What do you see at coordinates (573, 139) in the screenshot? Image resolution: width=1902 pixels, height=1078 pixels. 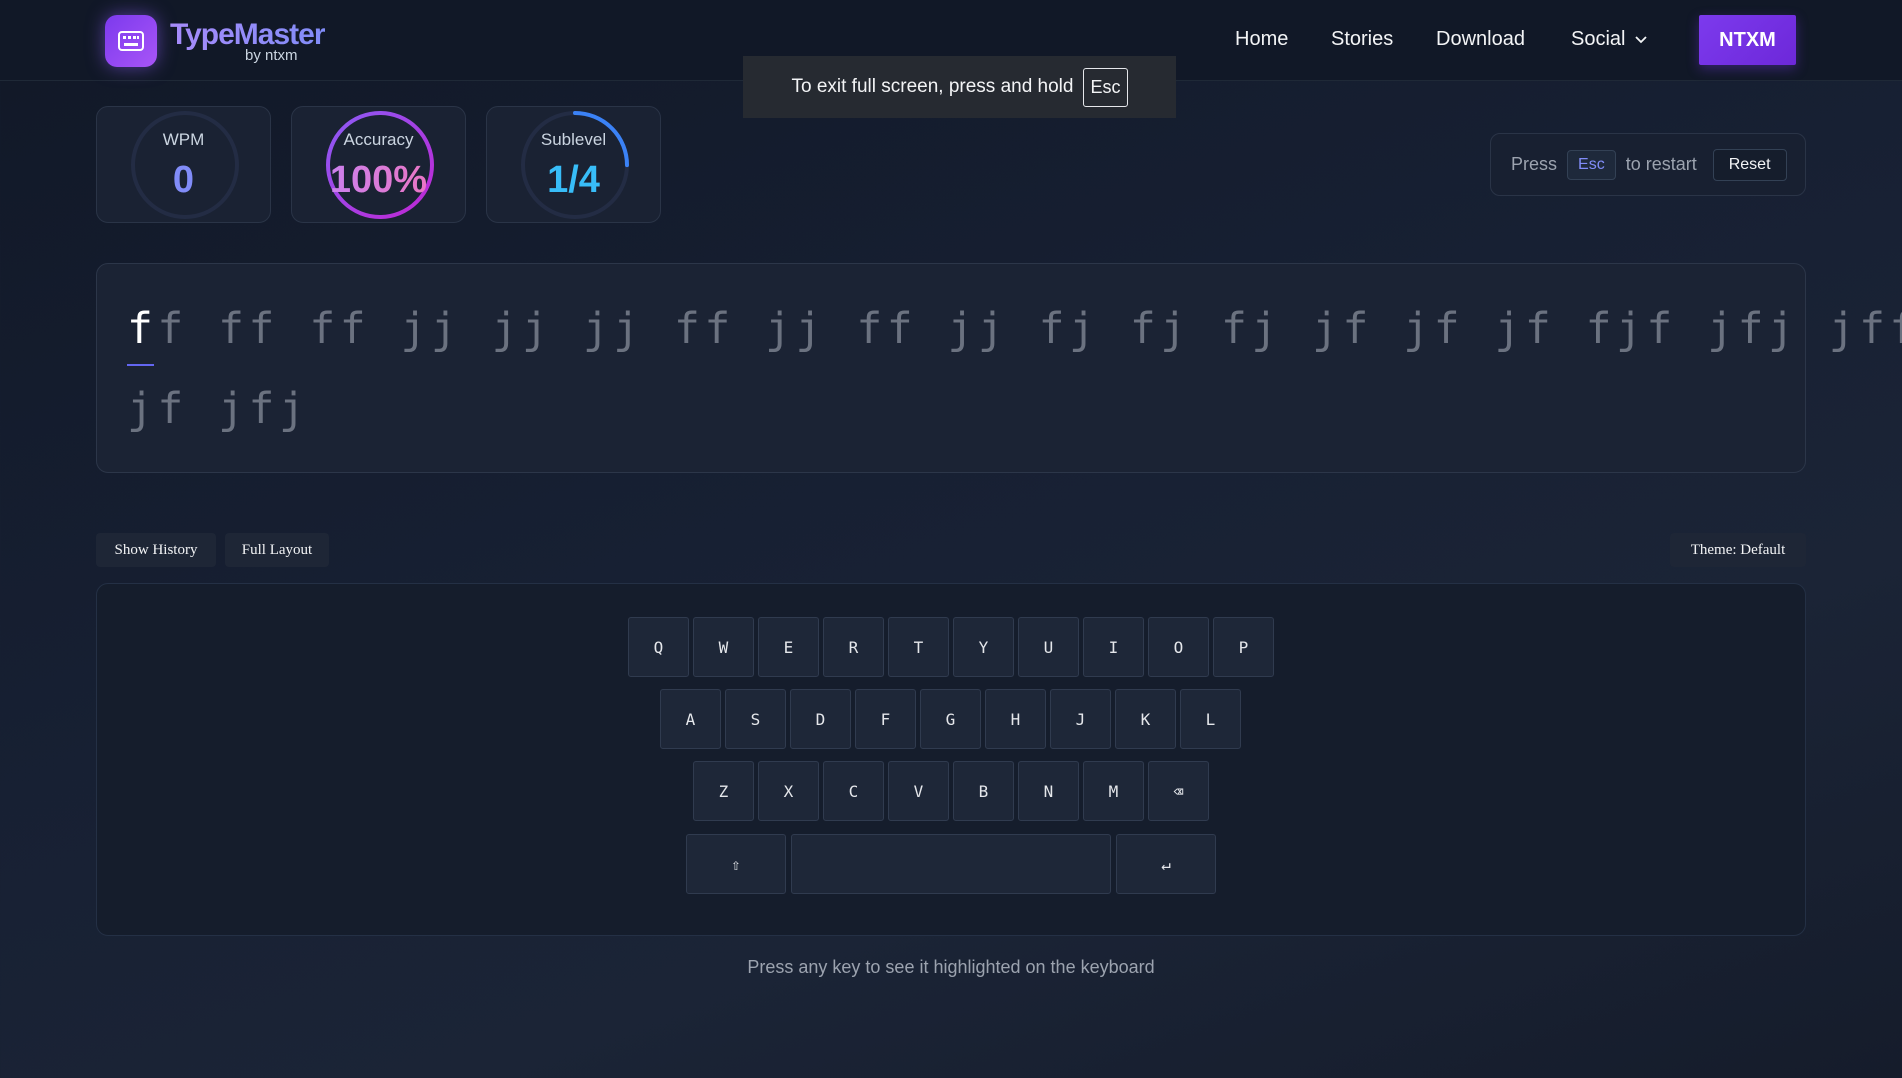 I see `sublevel-label: Sublevel` at bounding box center [573, 139].